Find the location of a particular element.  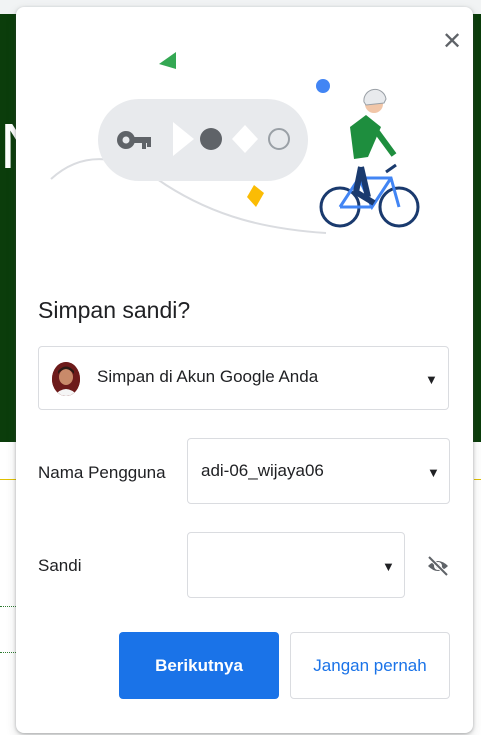

username-value: adi-06_wijaya06 is located at coordinates (262, 470).